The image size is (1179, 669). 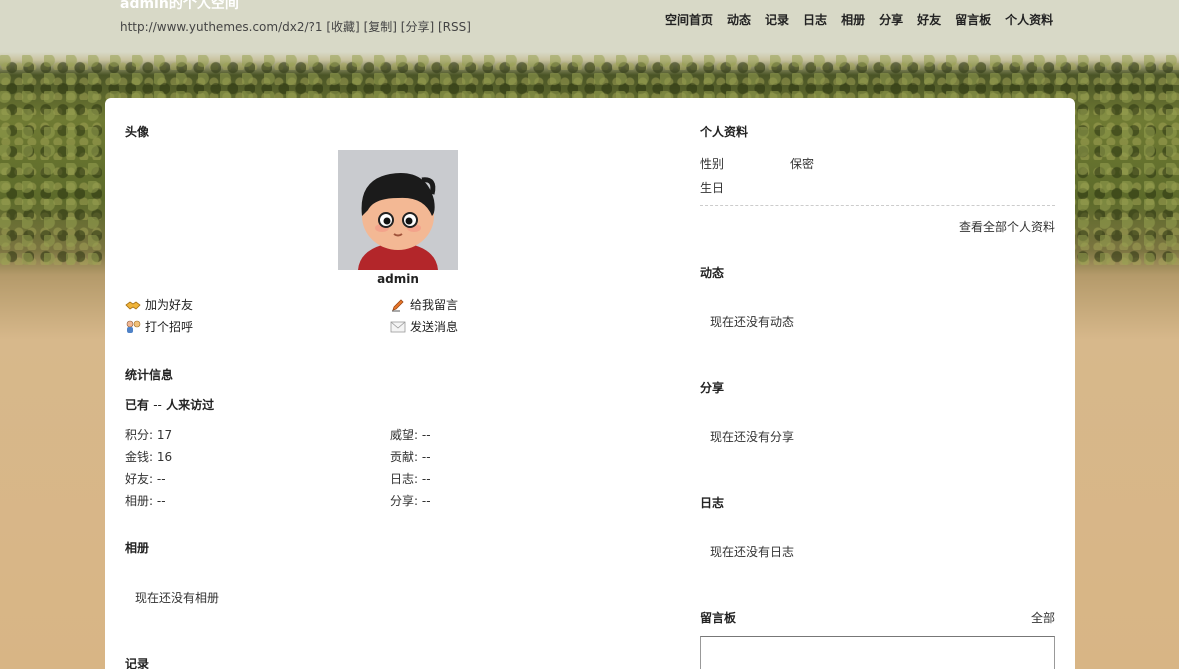 I want to click on stat-contribution: 贡献: --, so click(x=410, y=457).